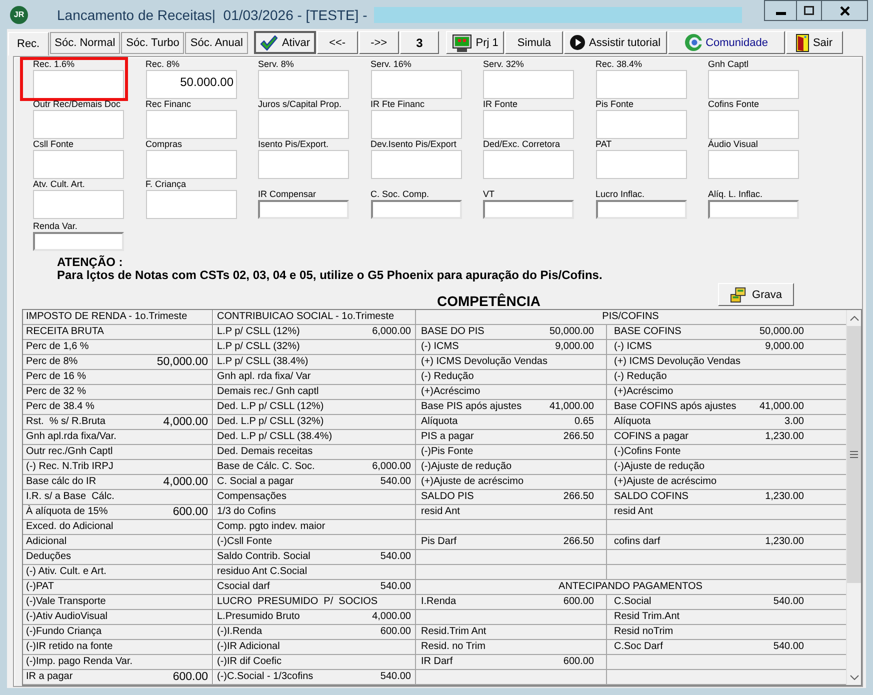  What do you see at coordinates (447, 497) in the screenshot?
I see `row-label: SALDO PIS` at bounding box center [447, 497].